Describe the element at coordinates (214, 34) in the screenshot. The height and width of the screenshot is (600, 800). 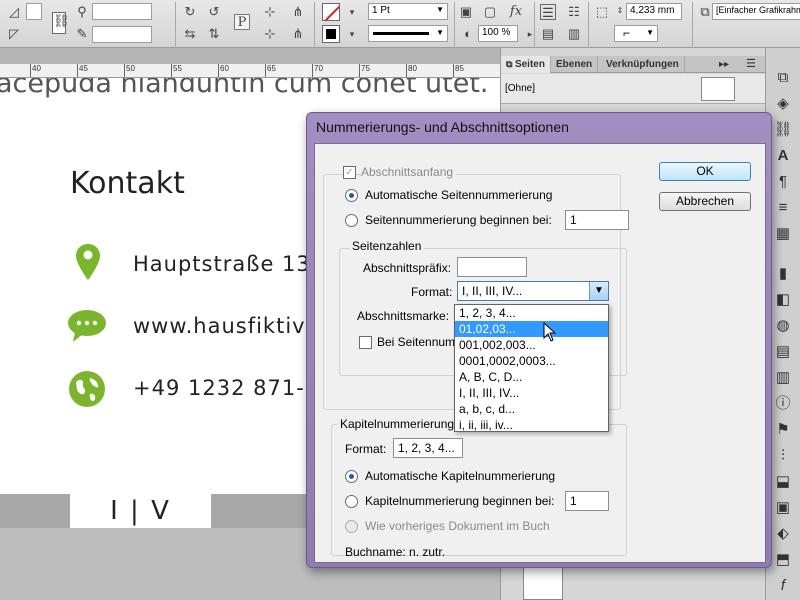
I see `flip-v-icon: ⇅` at that location.